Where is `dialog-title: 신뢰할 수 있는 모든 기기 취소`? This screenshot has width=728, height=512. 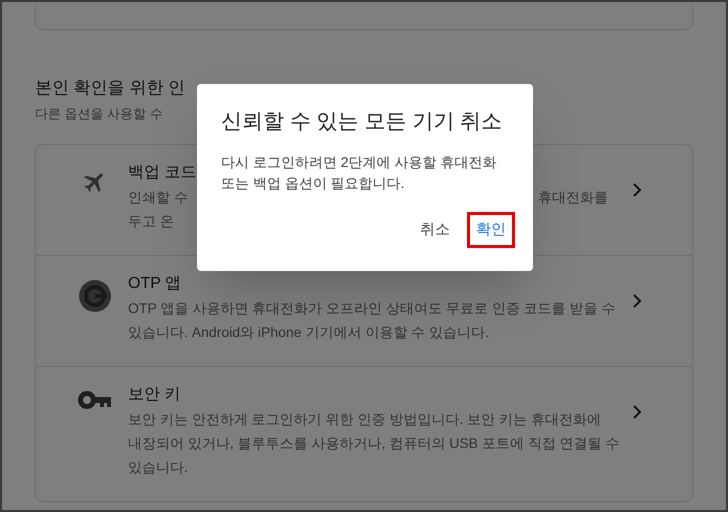 dialog-title: 신뢰할 수 있는 모든 기기 취소 is located at coordinates (362, 122).